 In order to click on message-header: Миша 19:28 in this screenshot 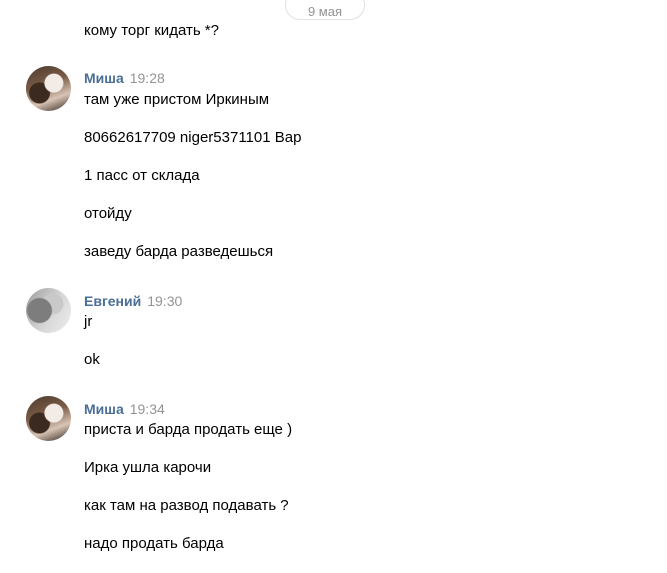, I will do `click(124, 78)`.